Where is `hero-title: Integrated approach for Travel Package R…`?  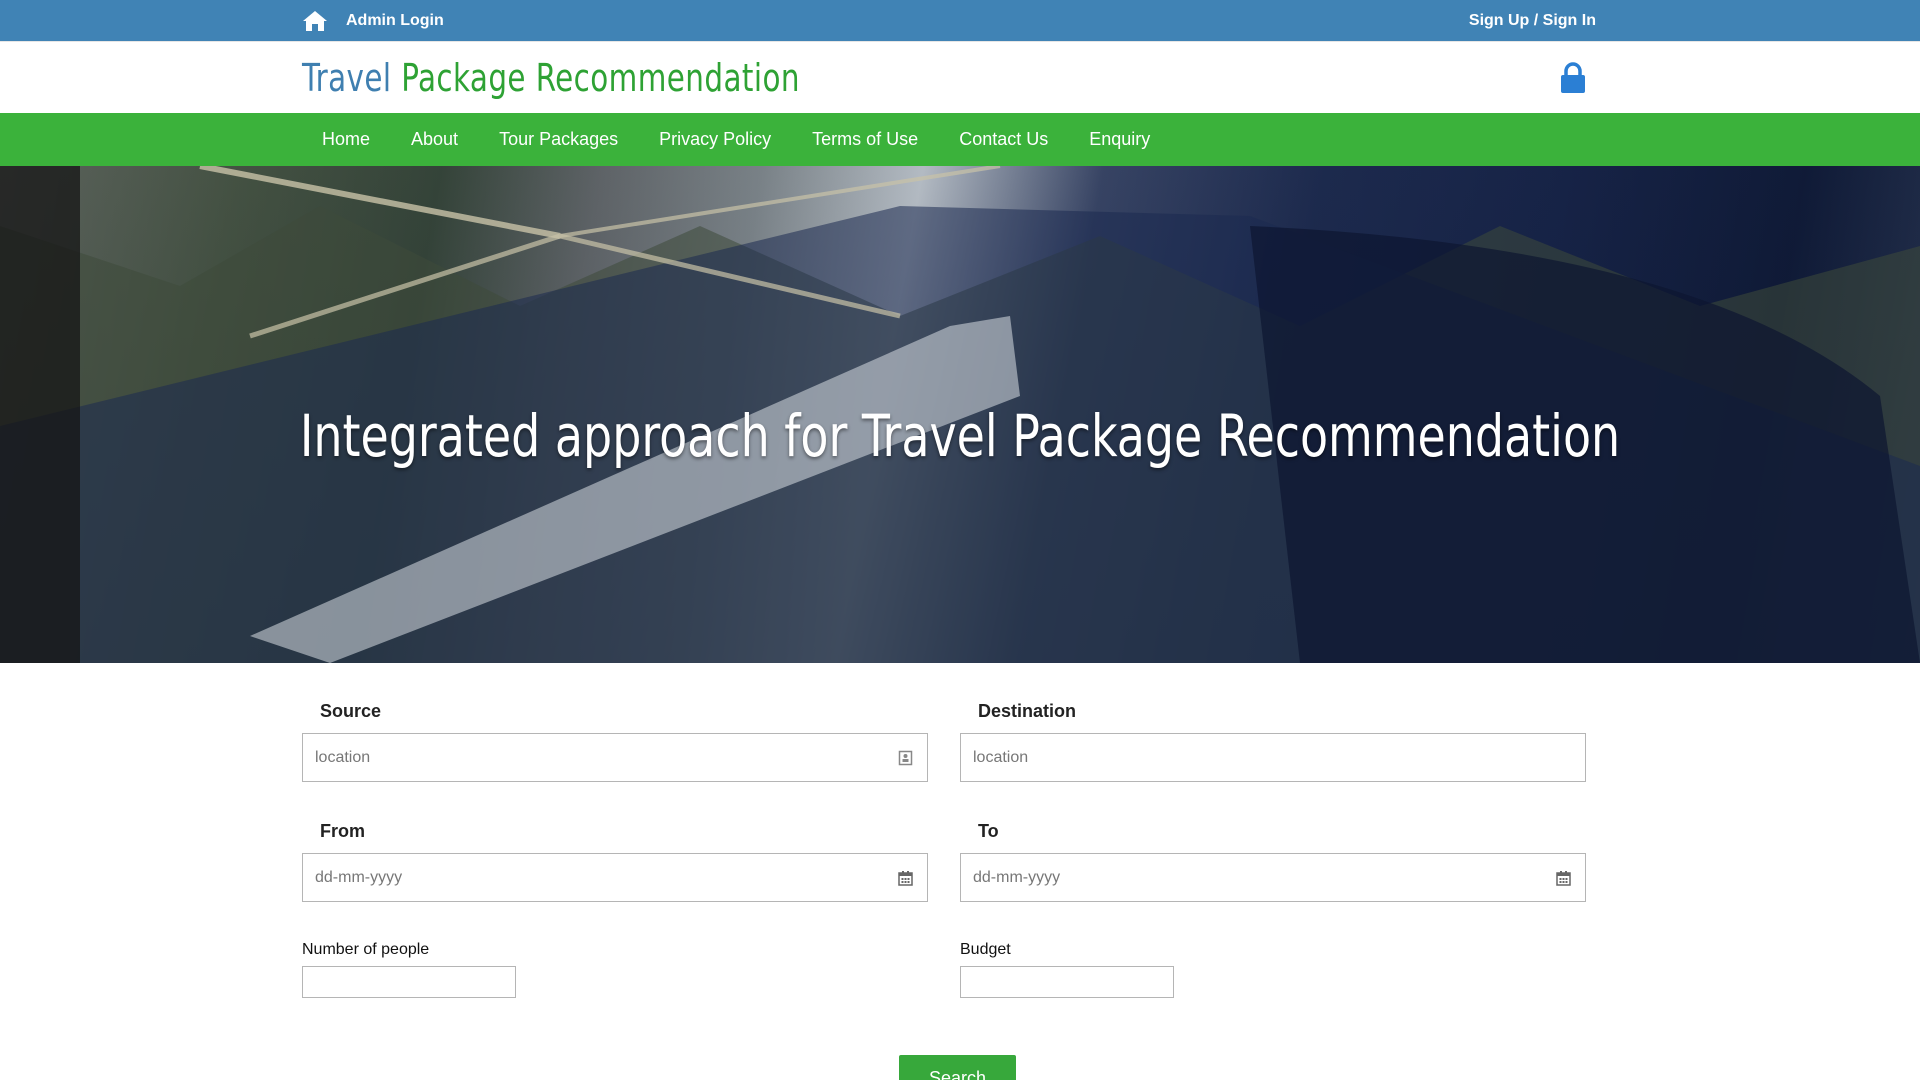 hero-title: Integrated approach for Travel Package R… is located at coordinates (960, 436).